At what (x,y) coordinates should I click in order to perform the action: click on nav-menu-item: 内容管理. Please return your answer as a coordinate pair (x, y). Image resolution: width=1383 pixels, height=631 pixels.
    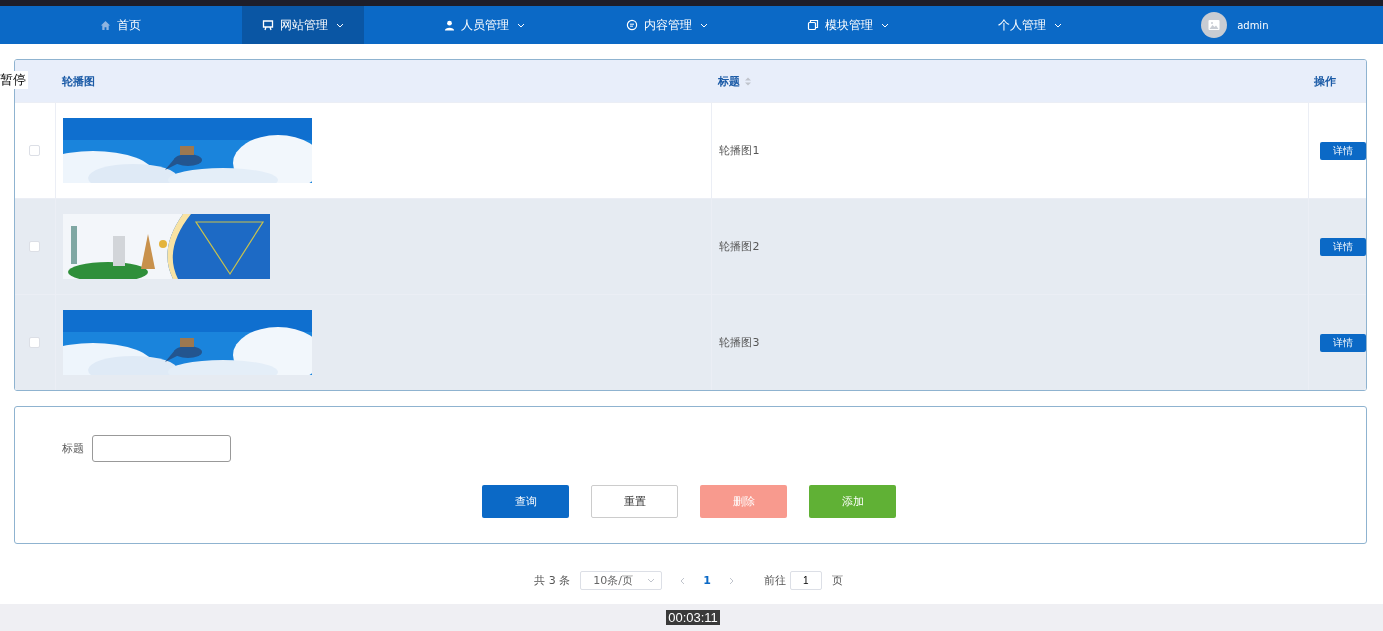
    Looking at the image, I should click on (666, 25).